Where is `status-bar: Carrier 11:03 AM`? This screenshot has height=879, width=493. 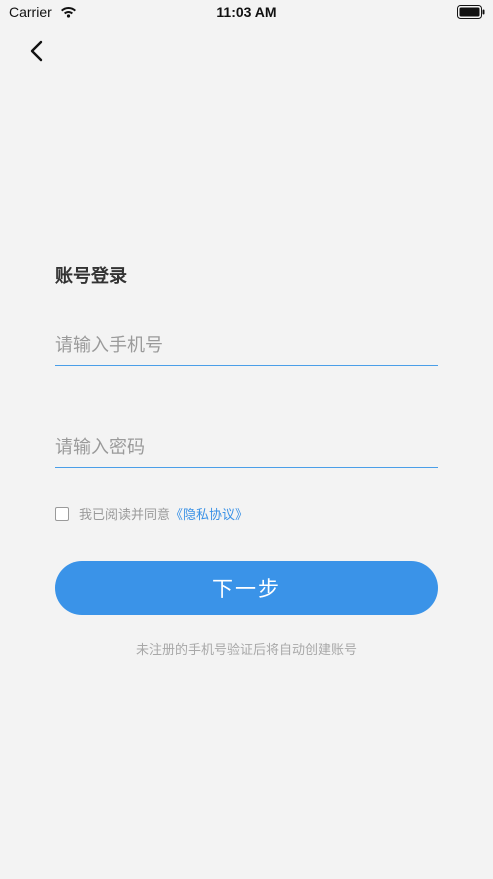
status-bar: Carrier 11:03 AM is located at coordinates (246, 13).